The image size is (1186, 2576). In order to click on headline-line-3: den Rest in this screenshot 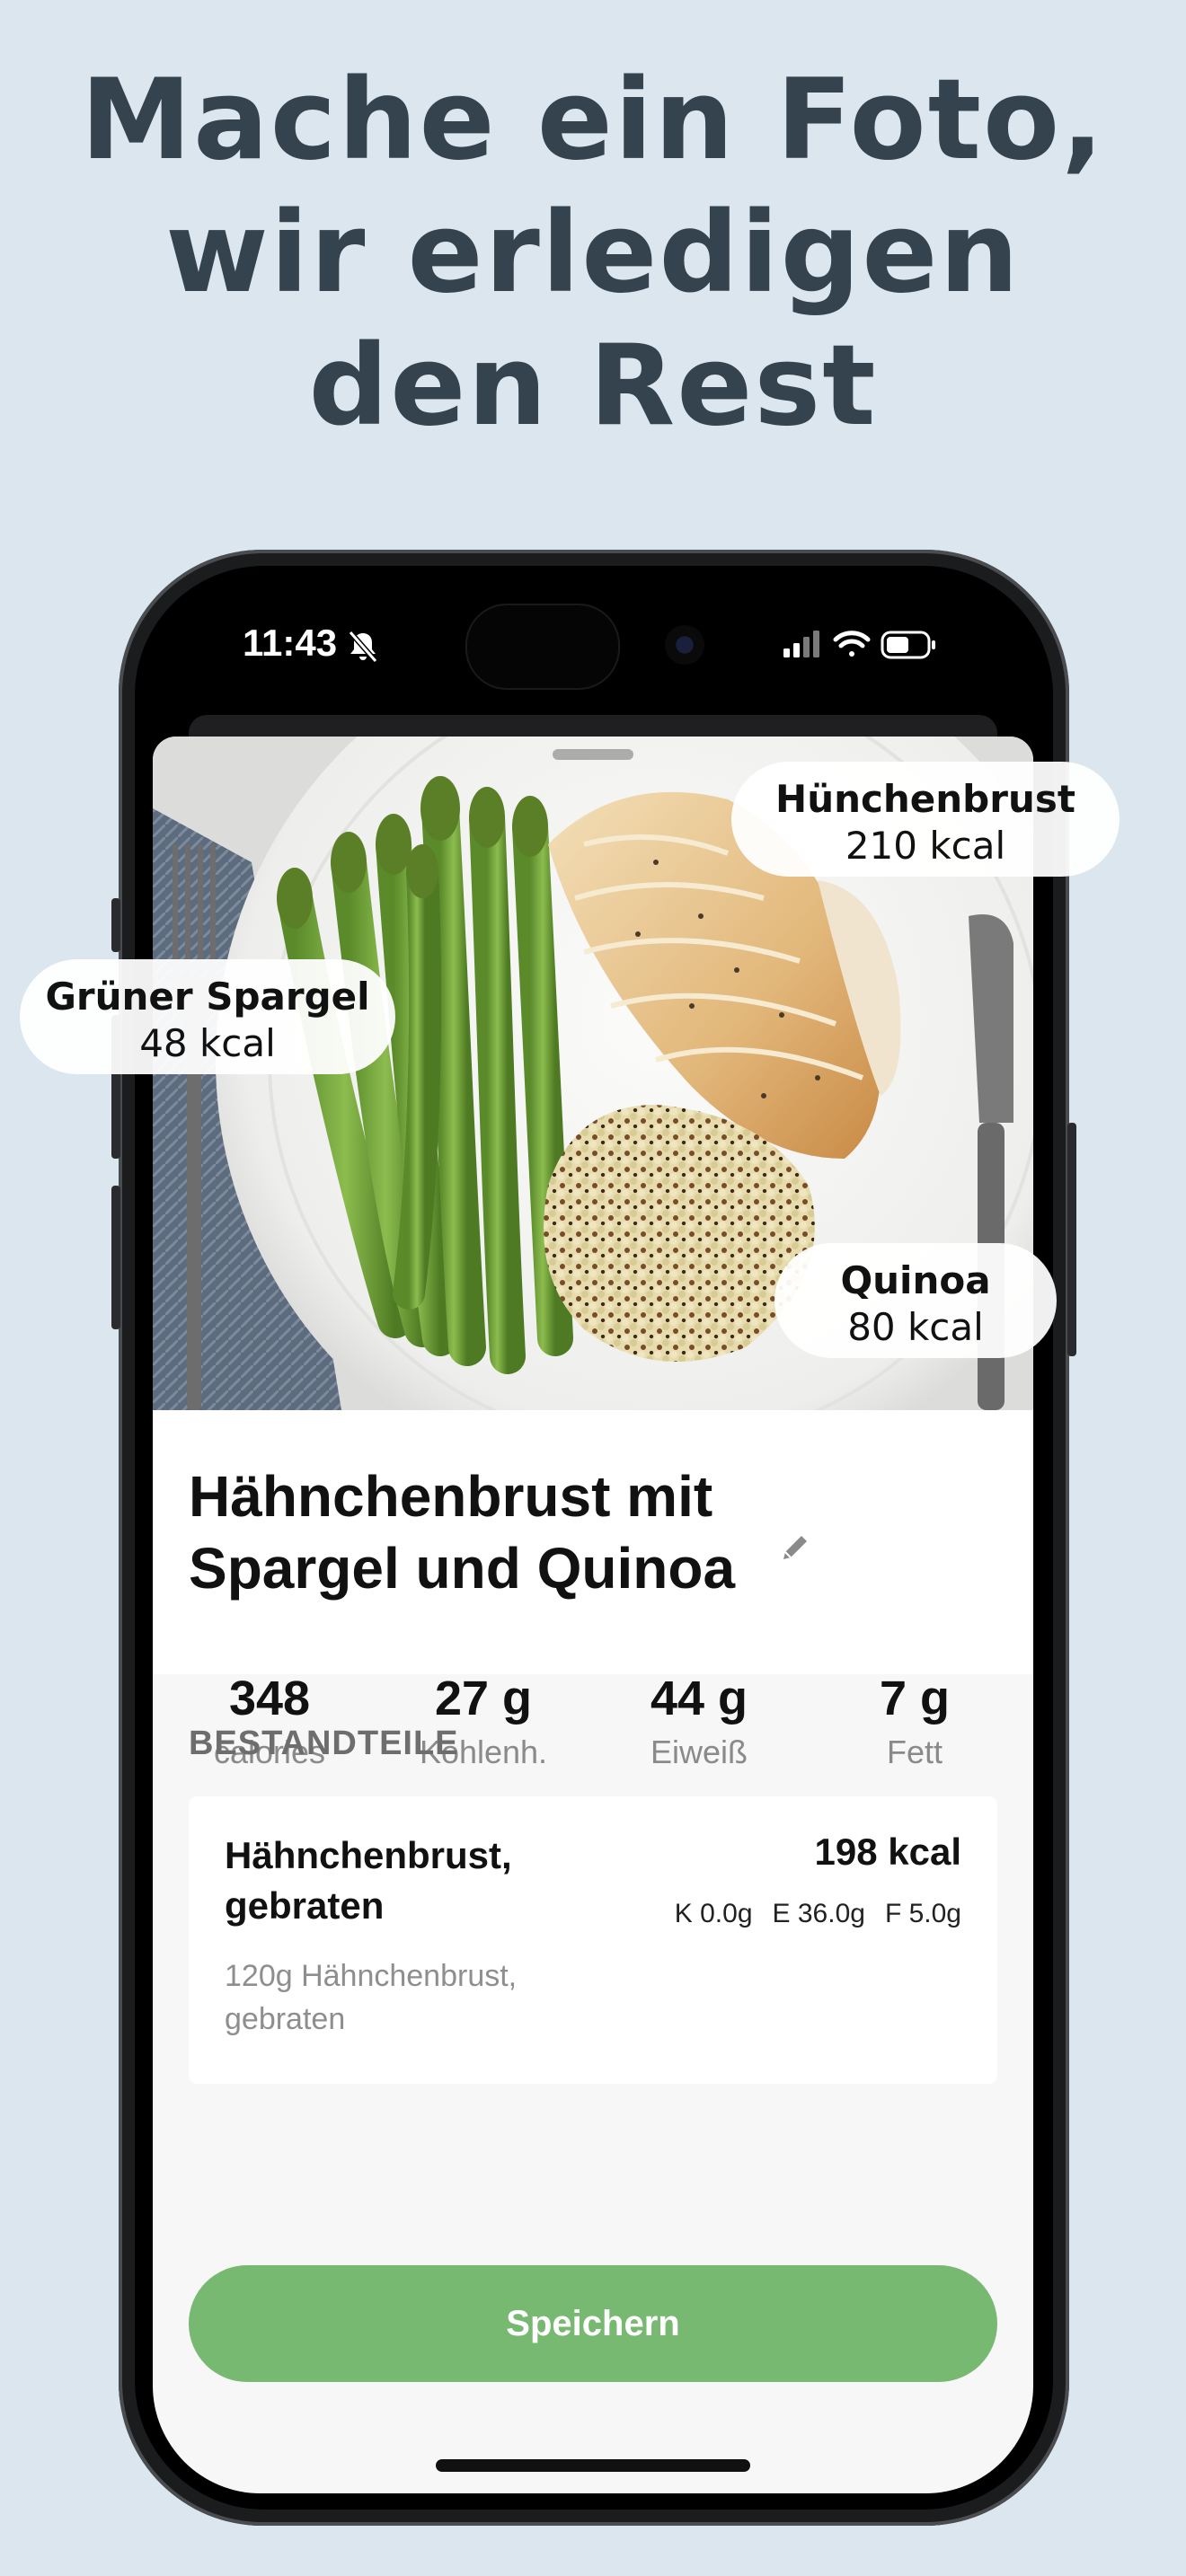, I will do `click(593, 386)`.